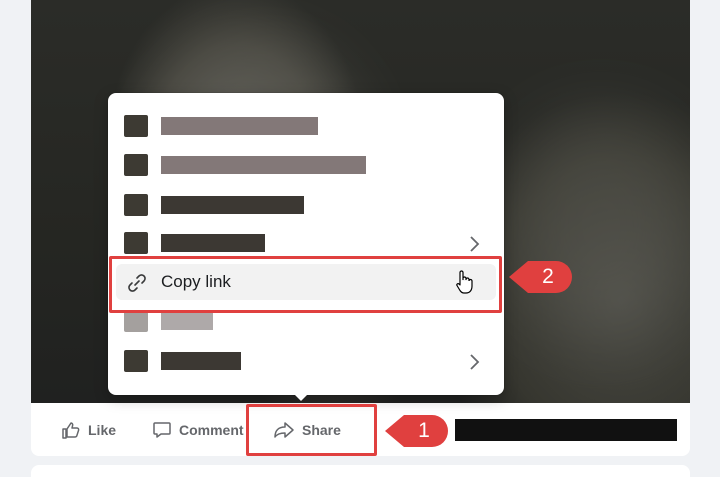  Describe the element at coordinates (301, 396) in the screenshot. I see `menu-caret` at that location.